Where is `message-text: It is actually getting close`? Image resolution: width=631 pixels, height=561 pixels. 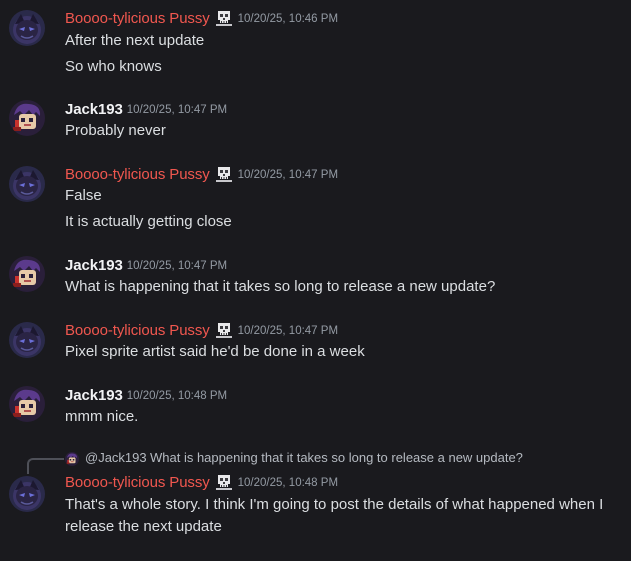 message-text: It is actually getting close is located at coordinates (148, 221).